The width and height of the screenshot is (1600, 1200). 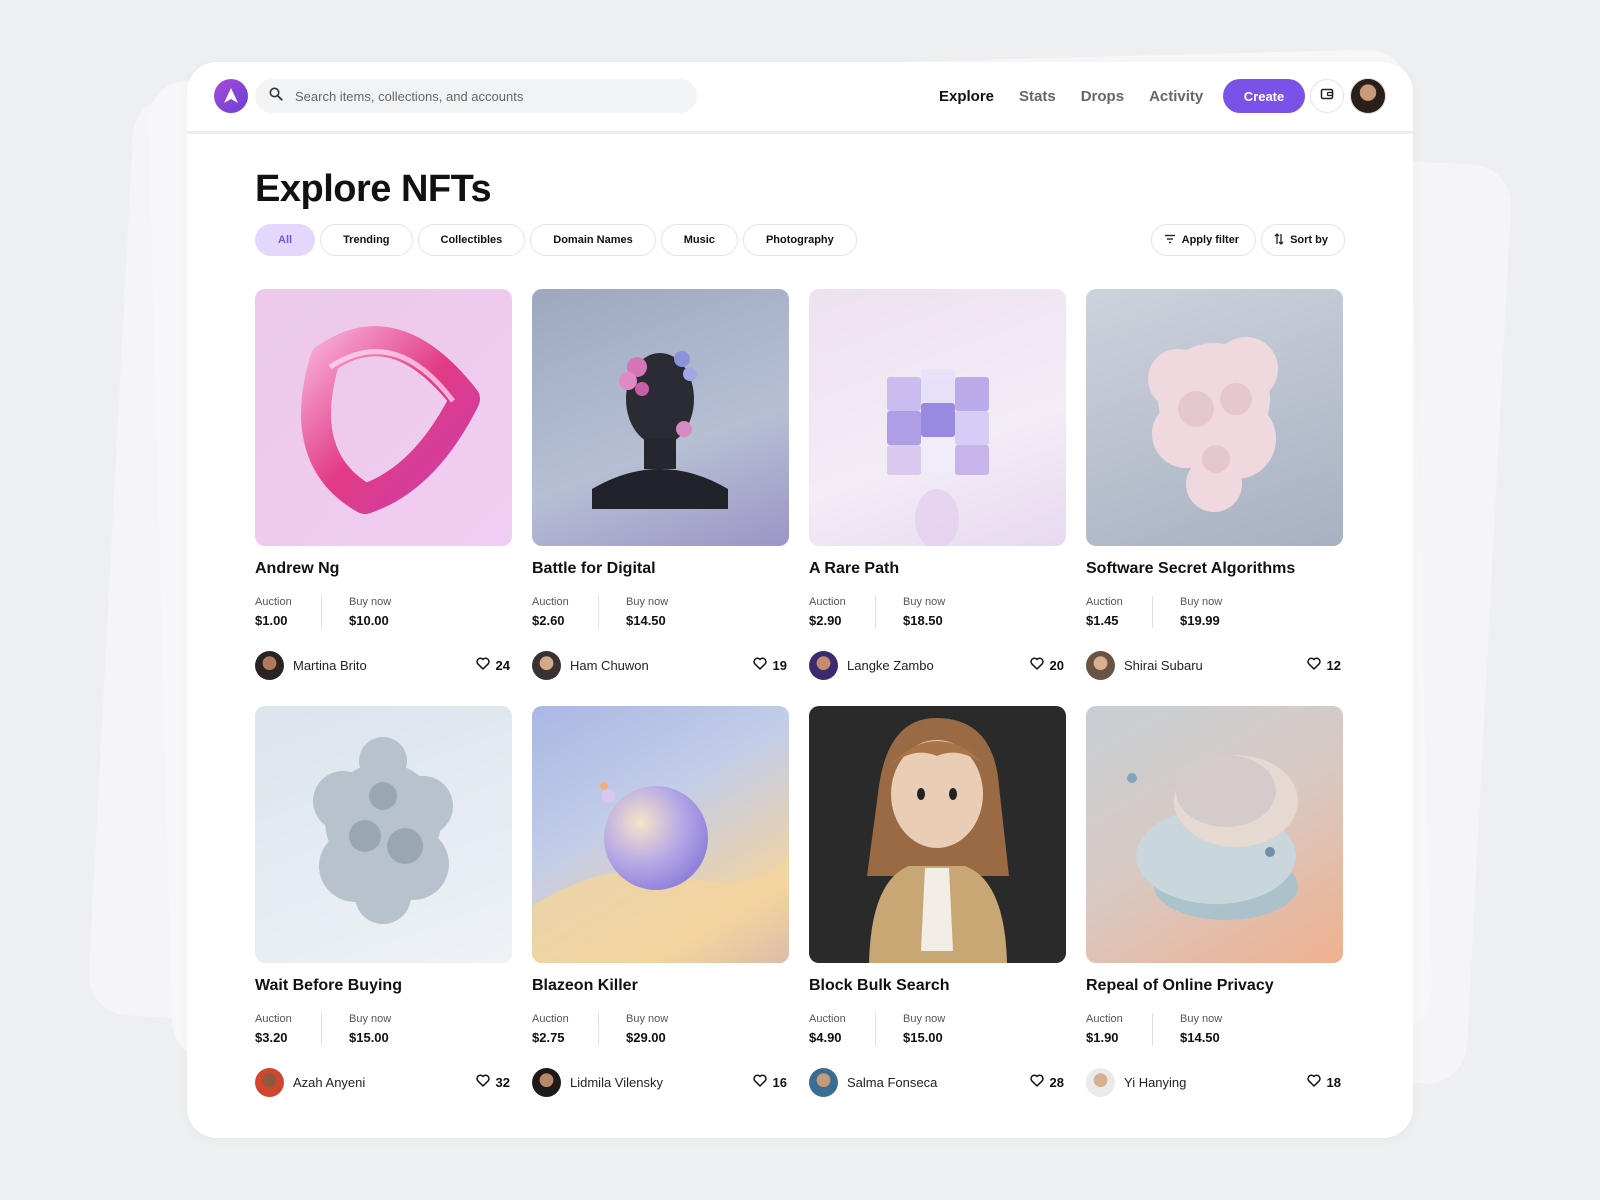 I want to click on nav-explore: Explore, so click(x=966, y=96).